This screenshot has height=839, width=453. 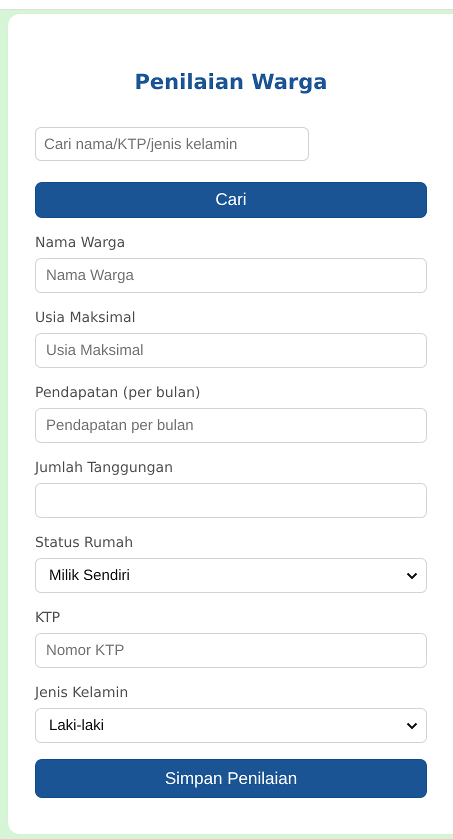 I want to click on field-label: Status Rumah, so click(x=84, y=543).